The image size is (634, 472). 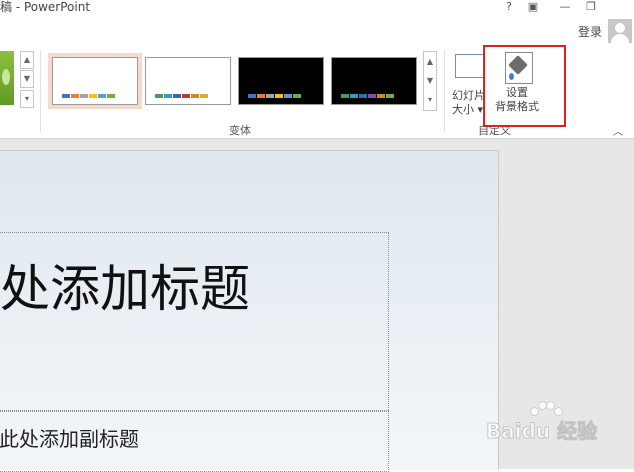 I want to click on watermark: Baidu 经验, so click(x=555, y=422).